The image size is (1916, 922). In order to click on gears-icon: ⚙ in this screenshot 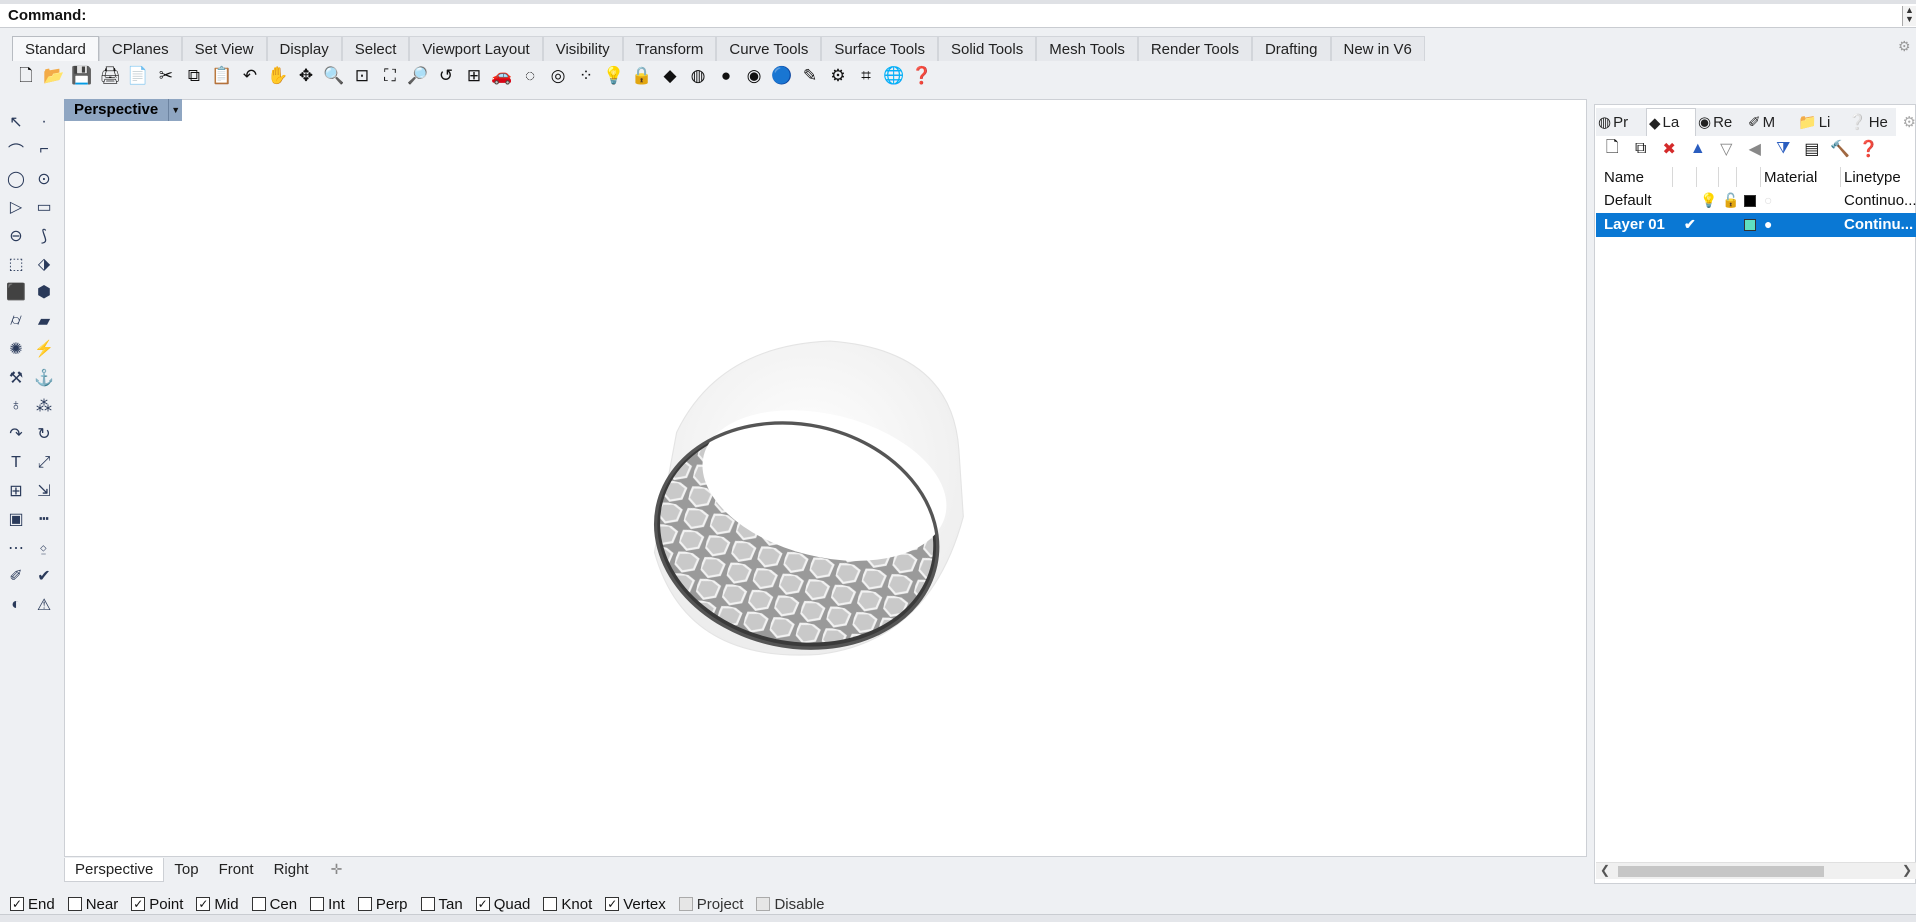, I will do `click(838, 75)`.